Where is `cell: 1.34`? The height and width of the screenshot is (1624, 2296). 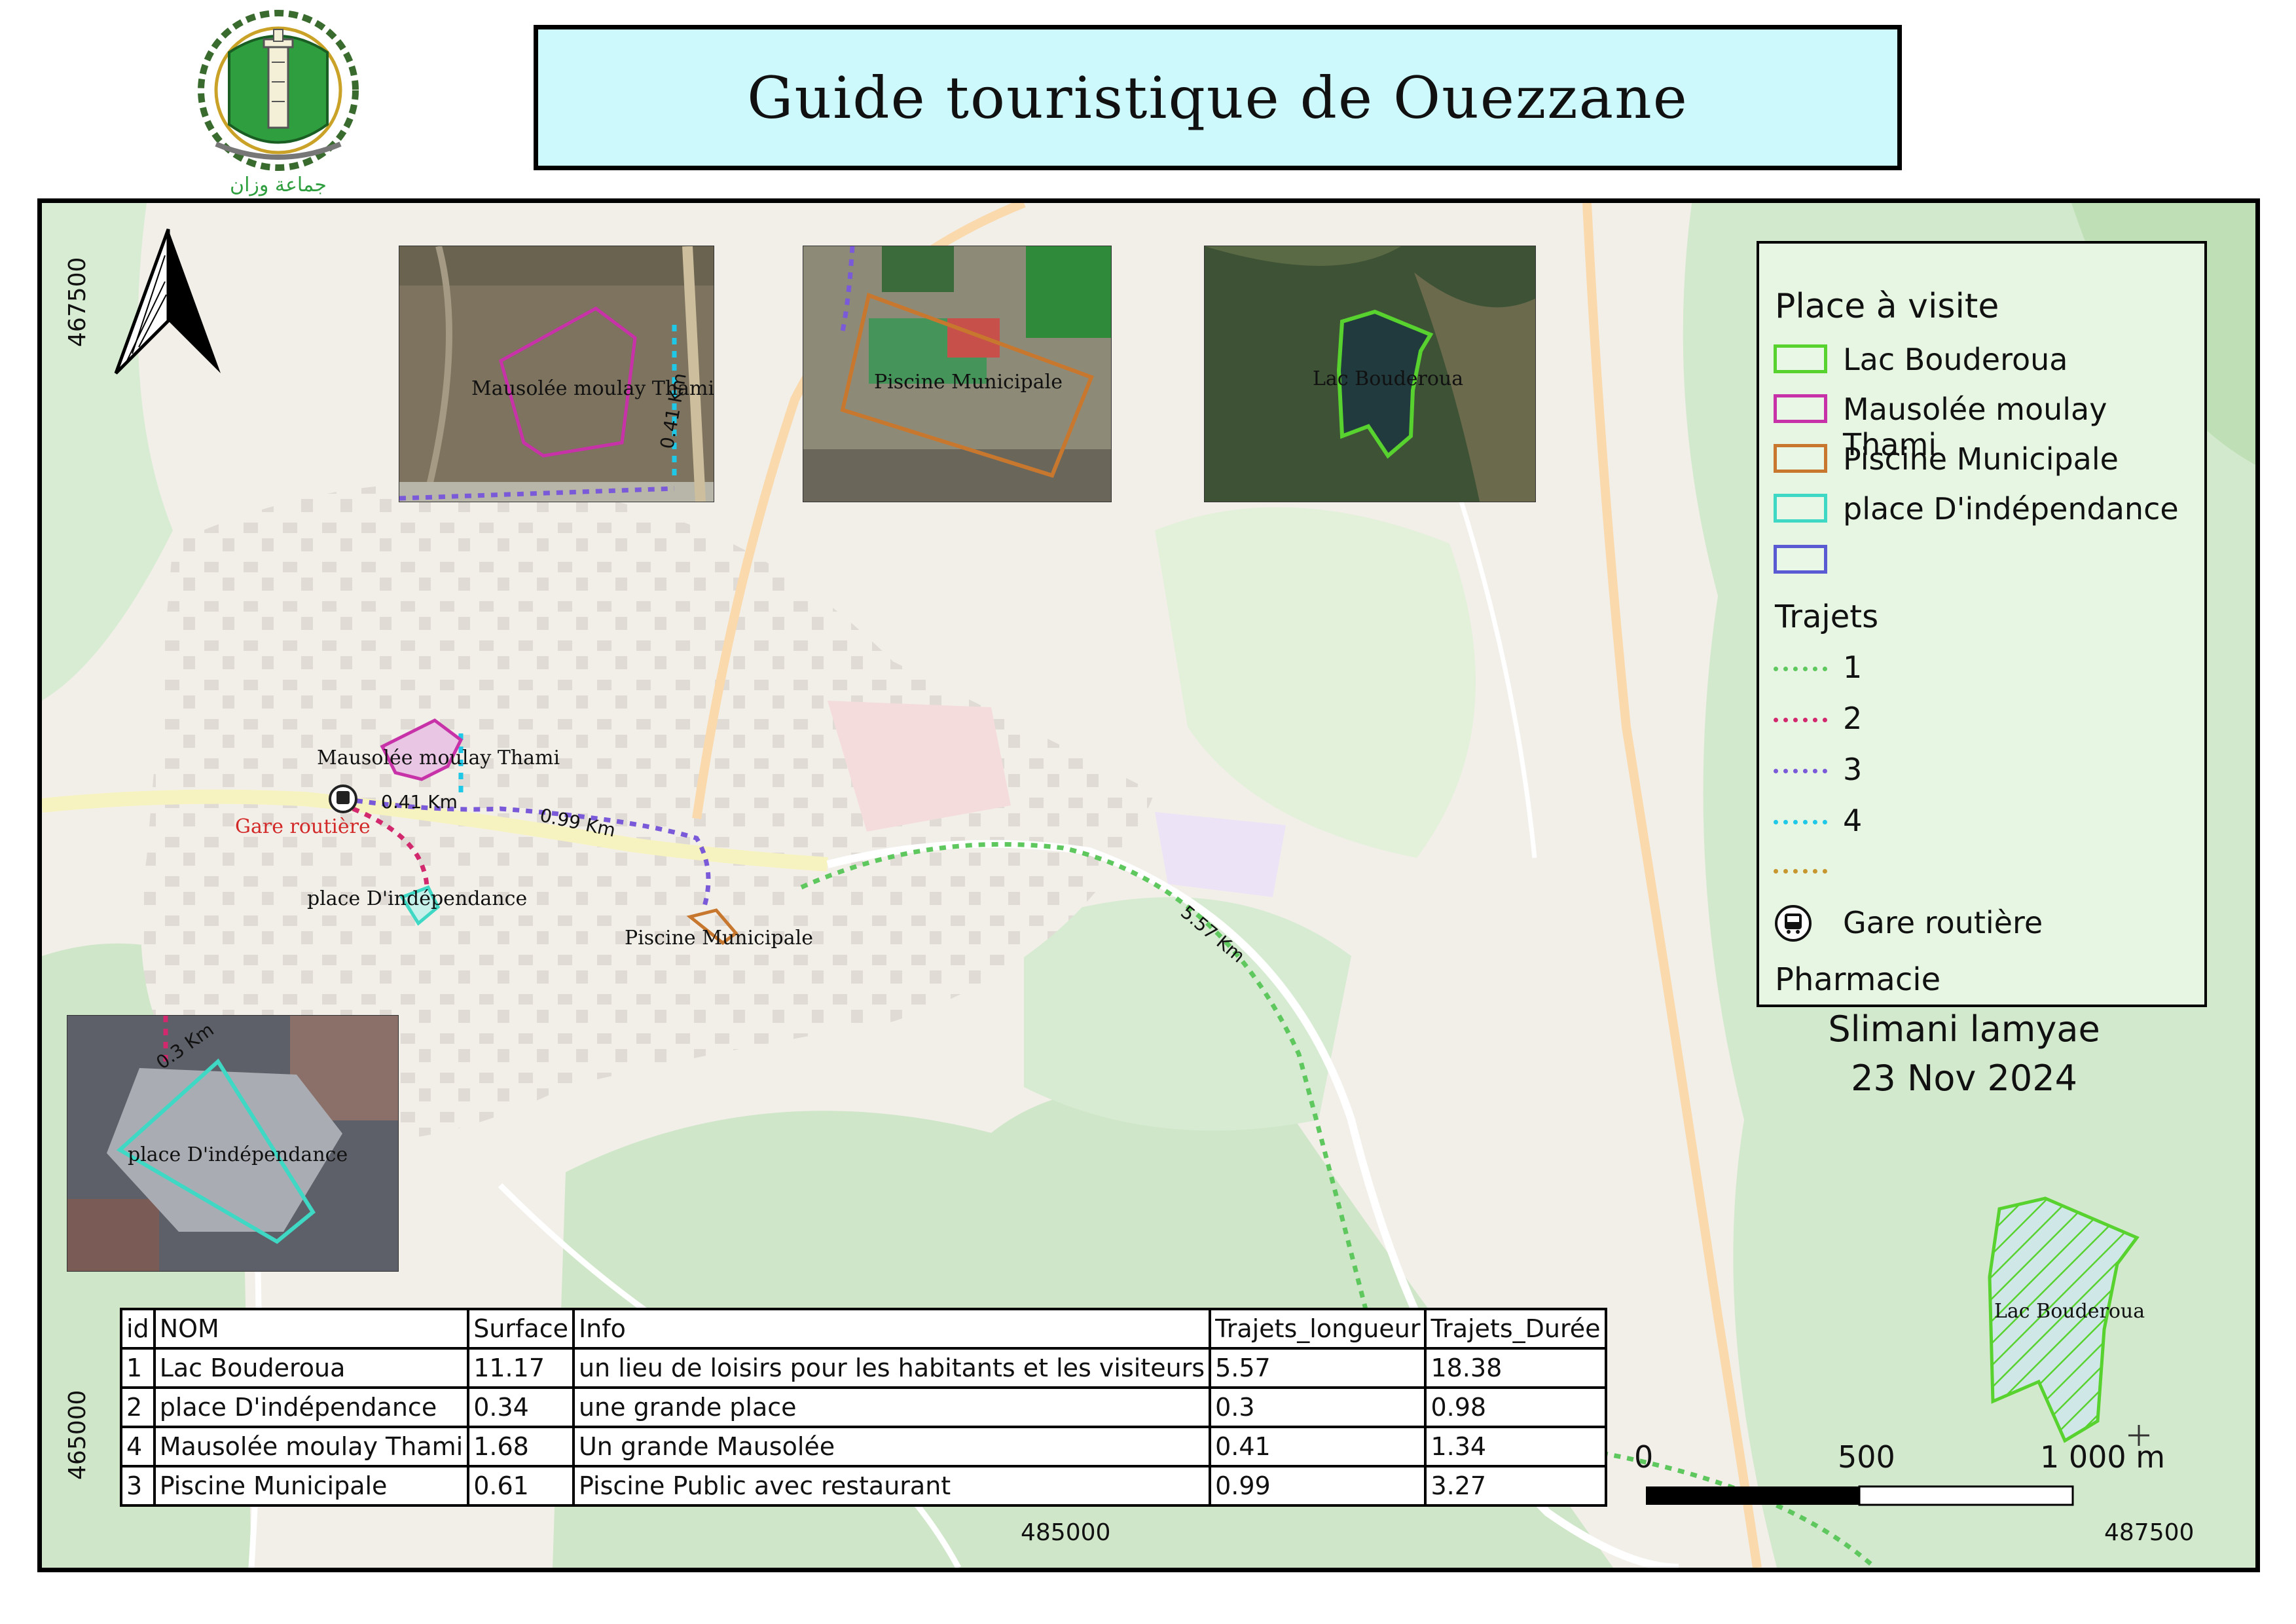
cell: 1.34 is located at coordinates (1515, 1446).